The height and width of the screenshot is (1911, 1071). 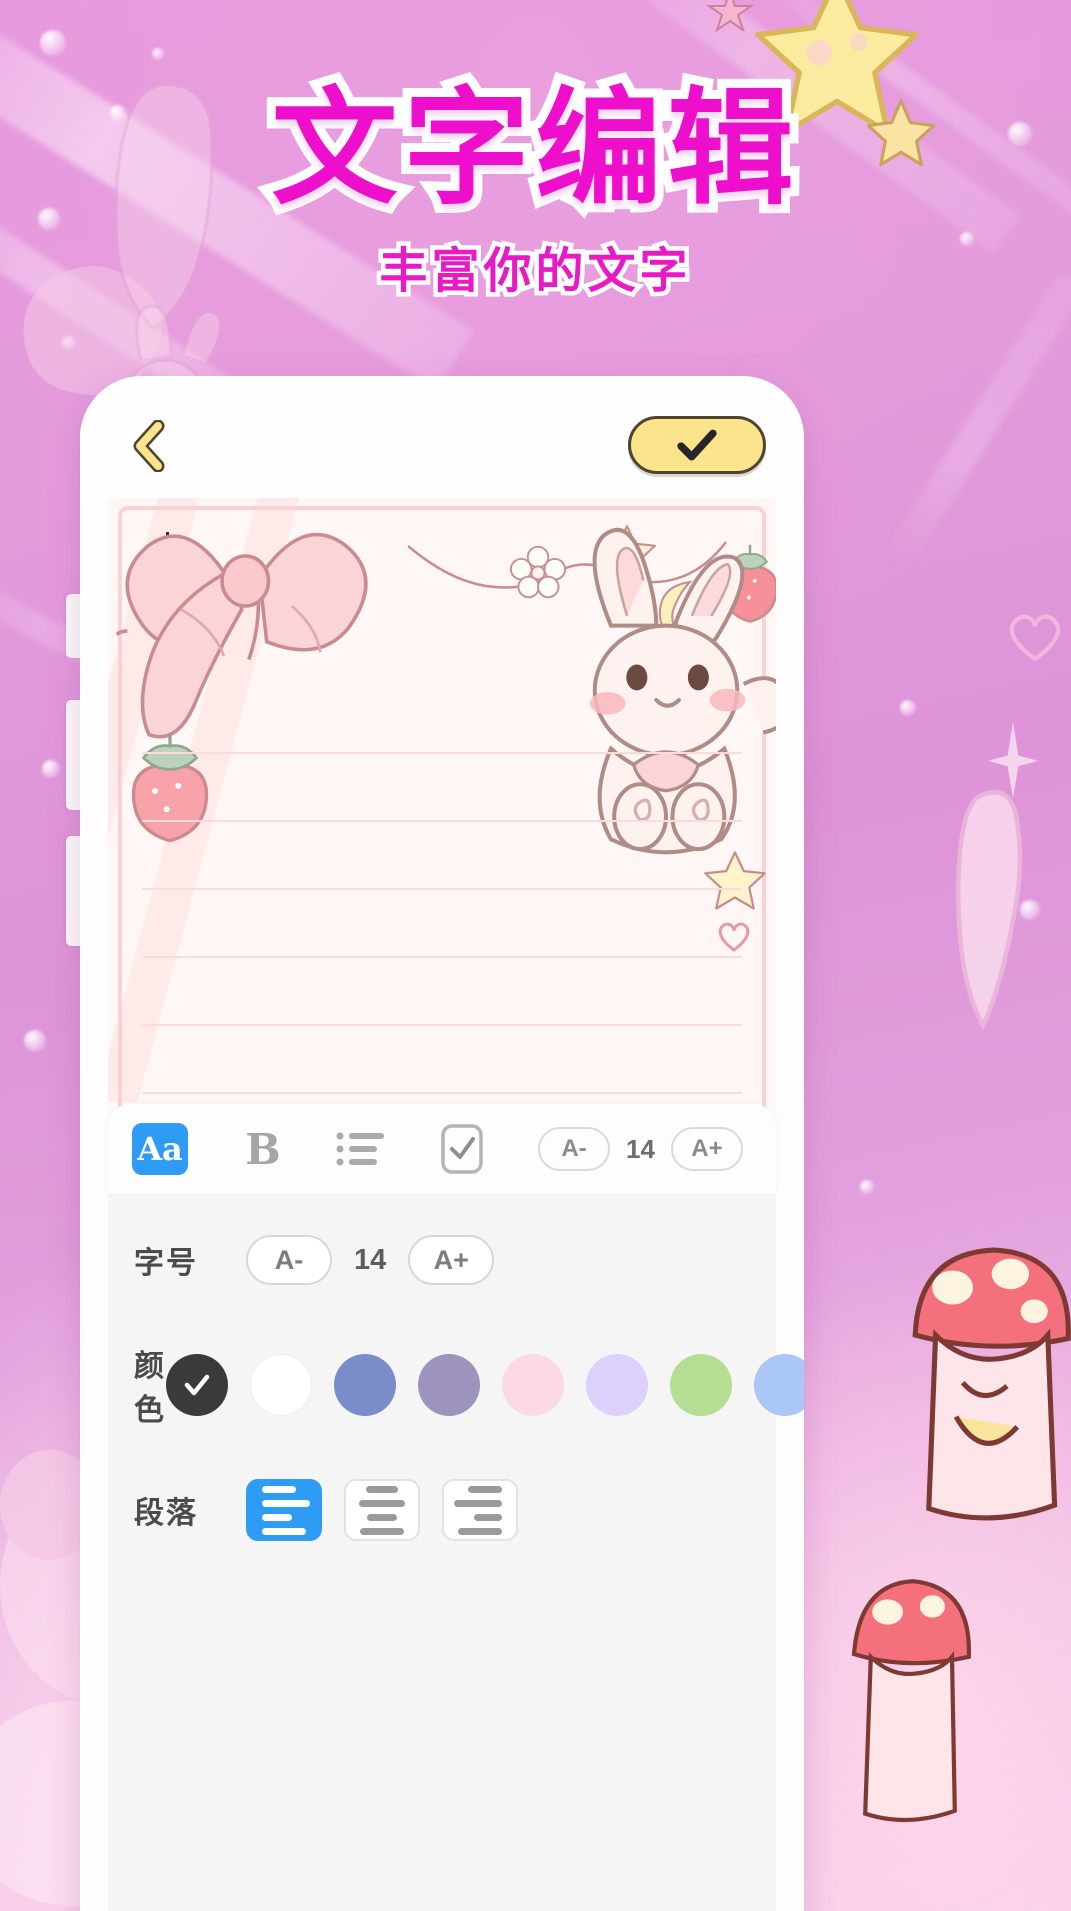 What do you see at coordinates (365, 1385) in the screenshot?
I see `color-swatch-indigo` at bounding box center [365, 1385].